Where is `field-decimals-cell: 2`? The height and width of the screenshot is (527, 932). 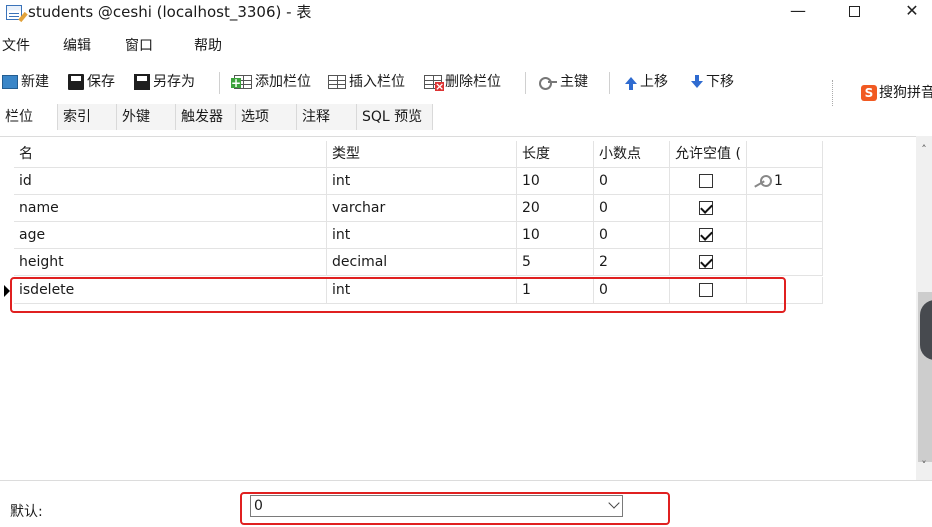
field-decimals-cell: 2 is located at coordinates (632, 262).